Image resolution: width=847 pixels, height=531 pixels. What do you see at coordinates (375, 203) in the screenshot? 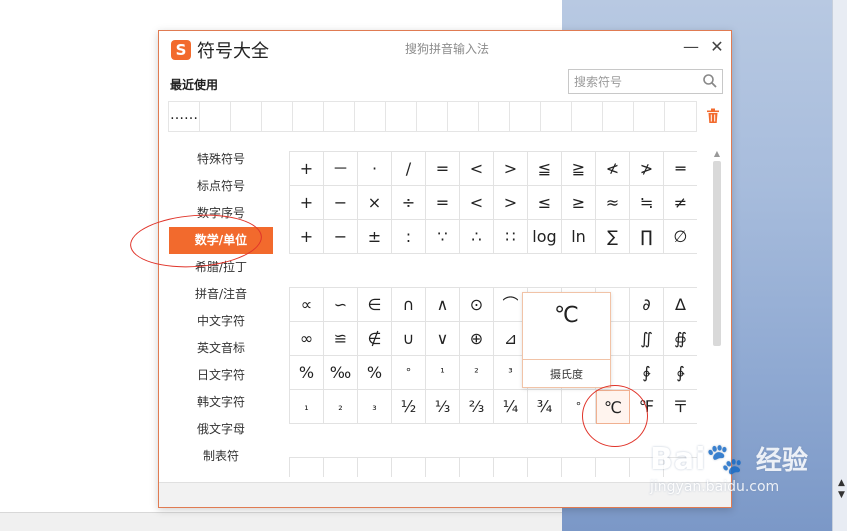
I see `symbol-cell: ×` at bounding box center [375, 203].